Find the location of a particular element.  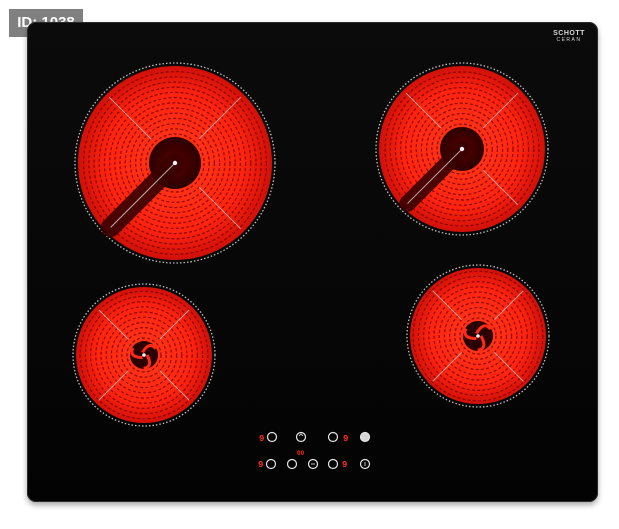

front-left-burner is located at coordinates (144, 355).